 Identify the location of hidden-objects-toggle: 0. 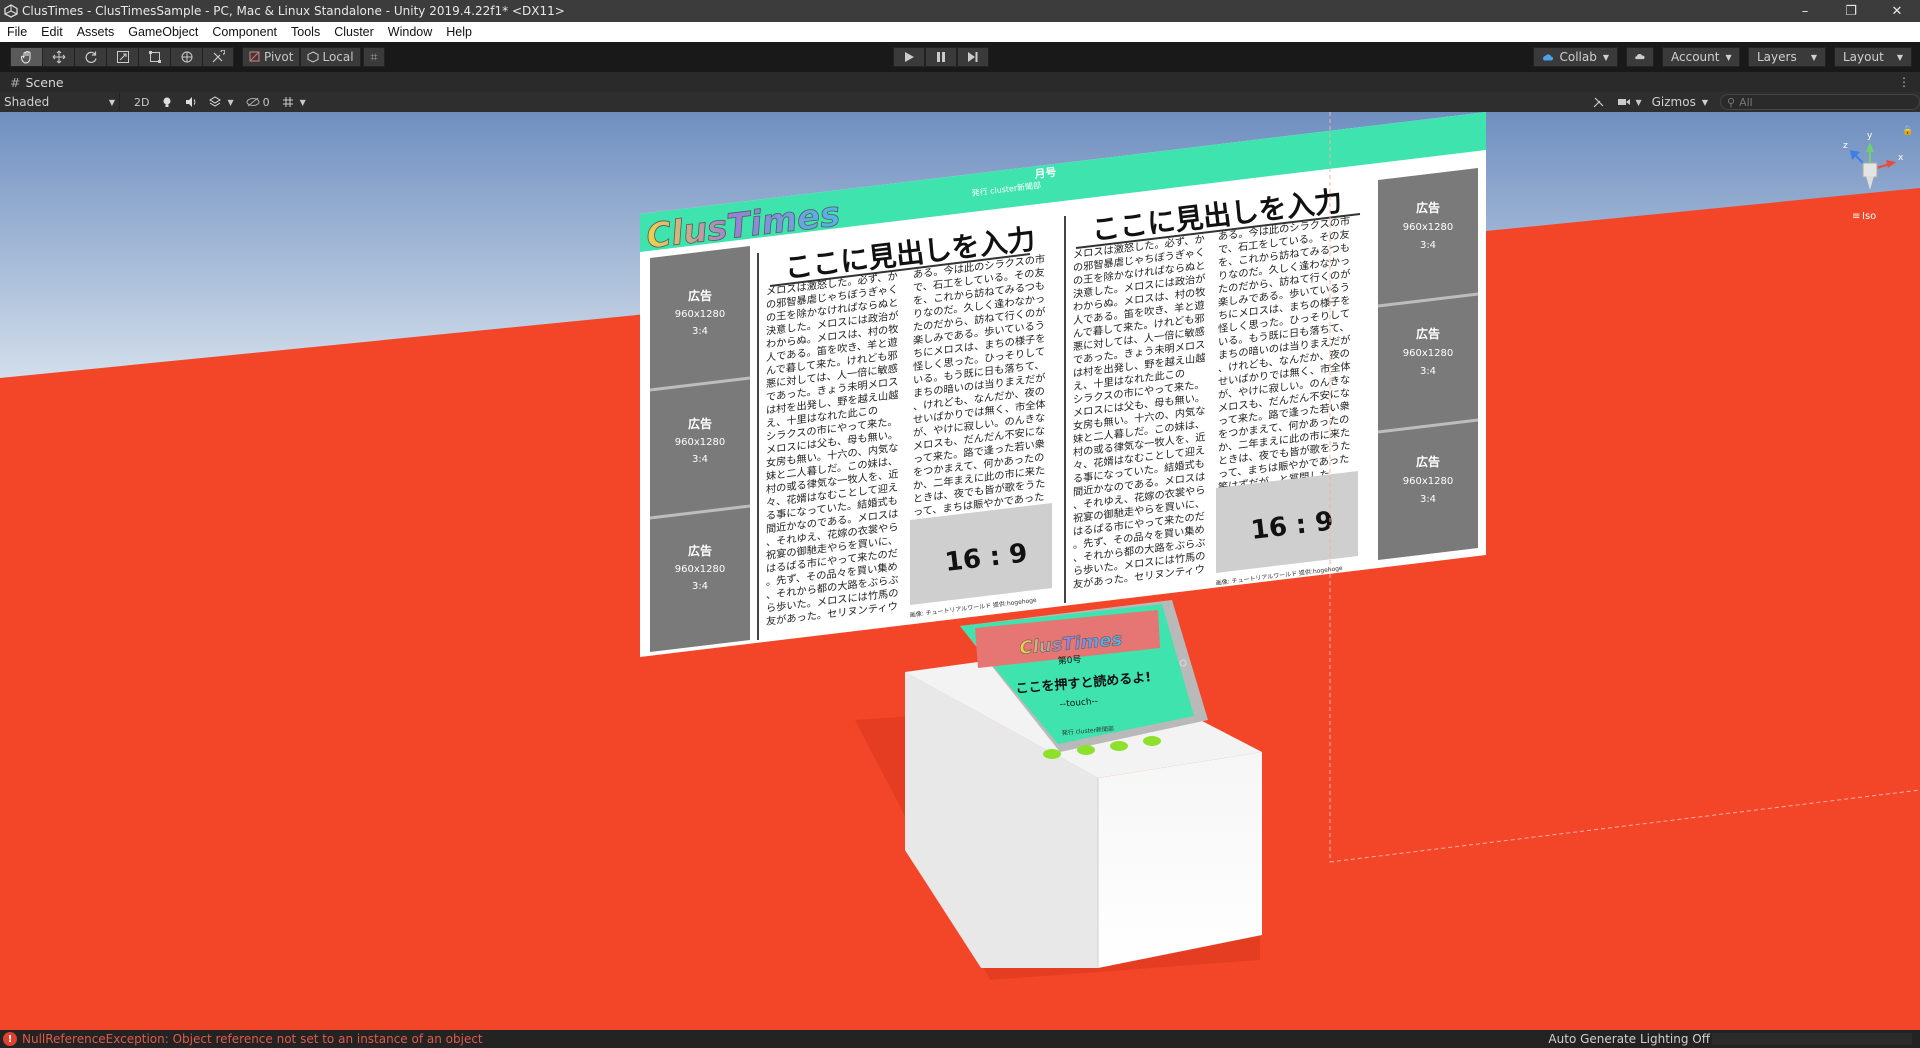
(258, 102).